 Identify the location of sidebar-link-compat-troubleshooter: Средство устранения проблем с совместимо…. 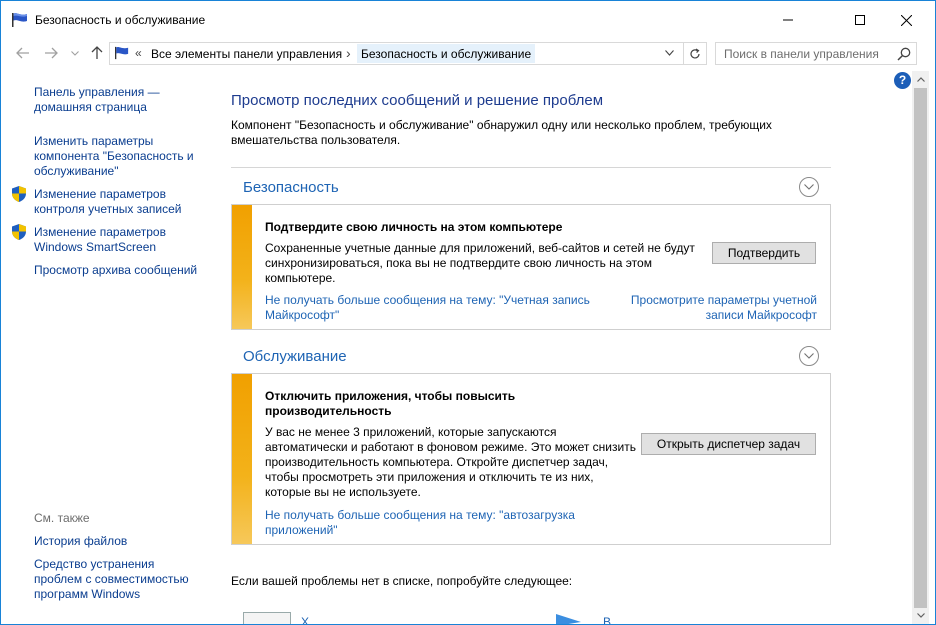
(111, 579).